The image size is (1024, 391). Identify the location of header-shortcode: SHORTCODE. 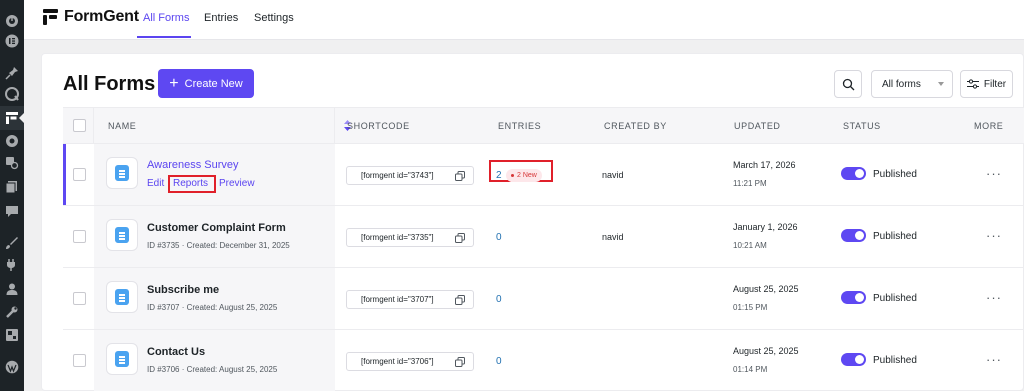
(378, 126).